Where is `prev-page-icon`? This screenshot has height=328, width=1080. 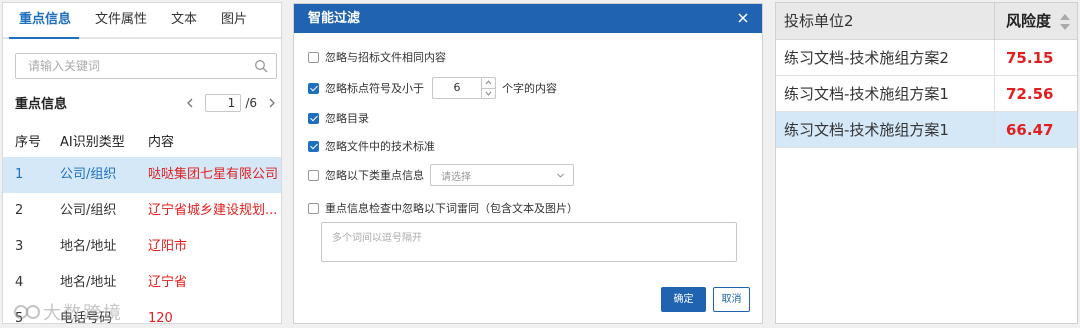
prev-page-icon is located at coordinates (190, 103).